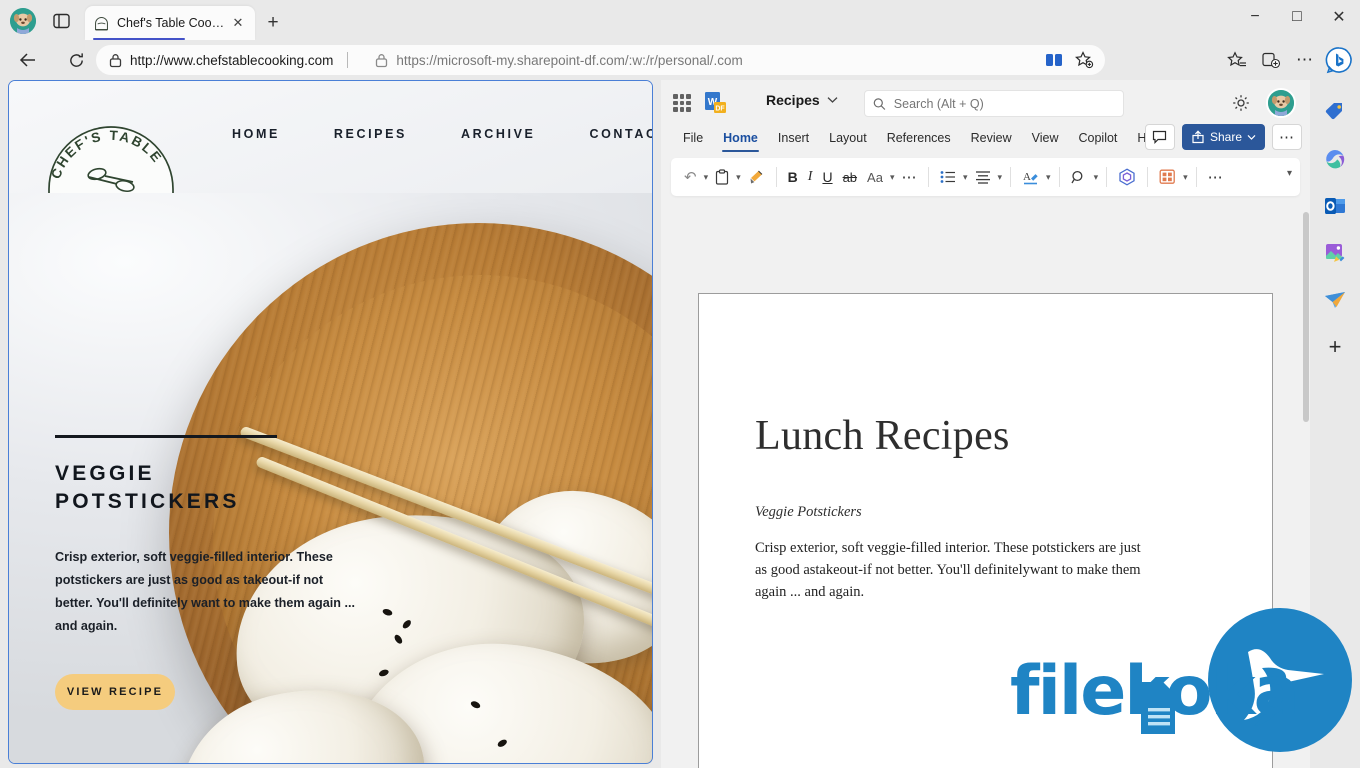 This screenshot has width=1360, height=768. I want to click on tab-layout: Layout, so click(848, 138).